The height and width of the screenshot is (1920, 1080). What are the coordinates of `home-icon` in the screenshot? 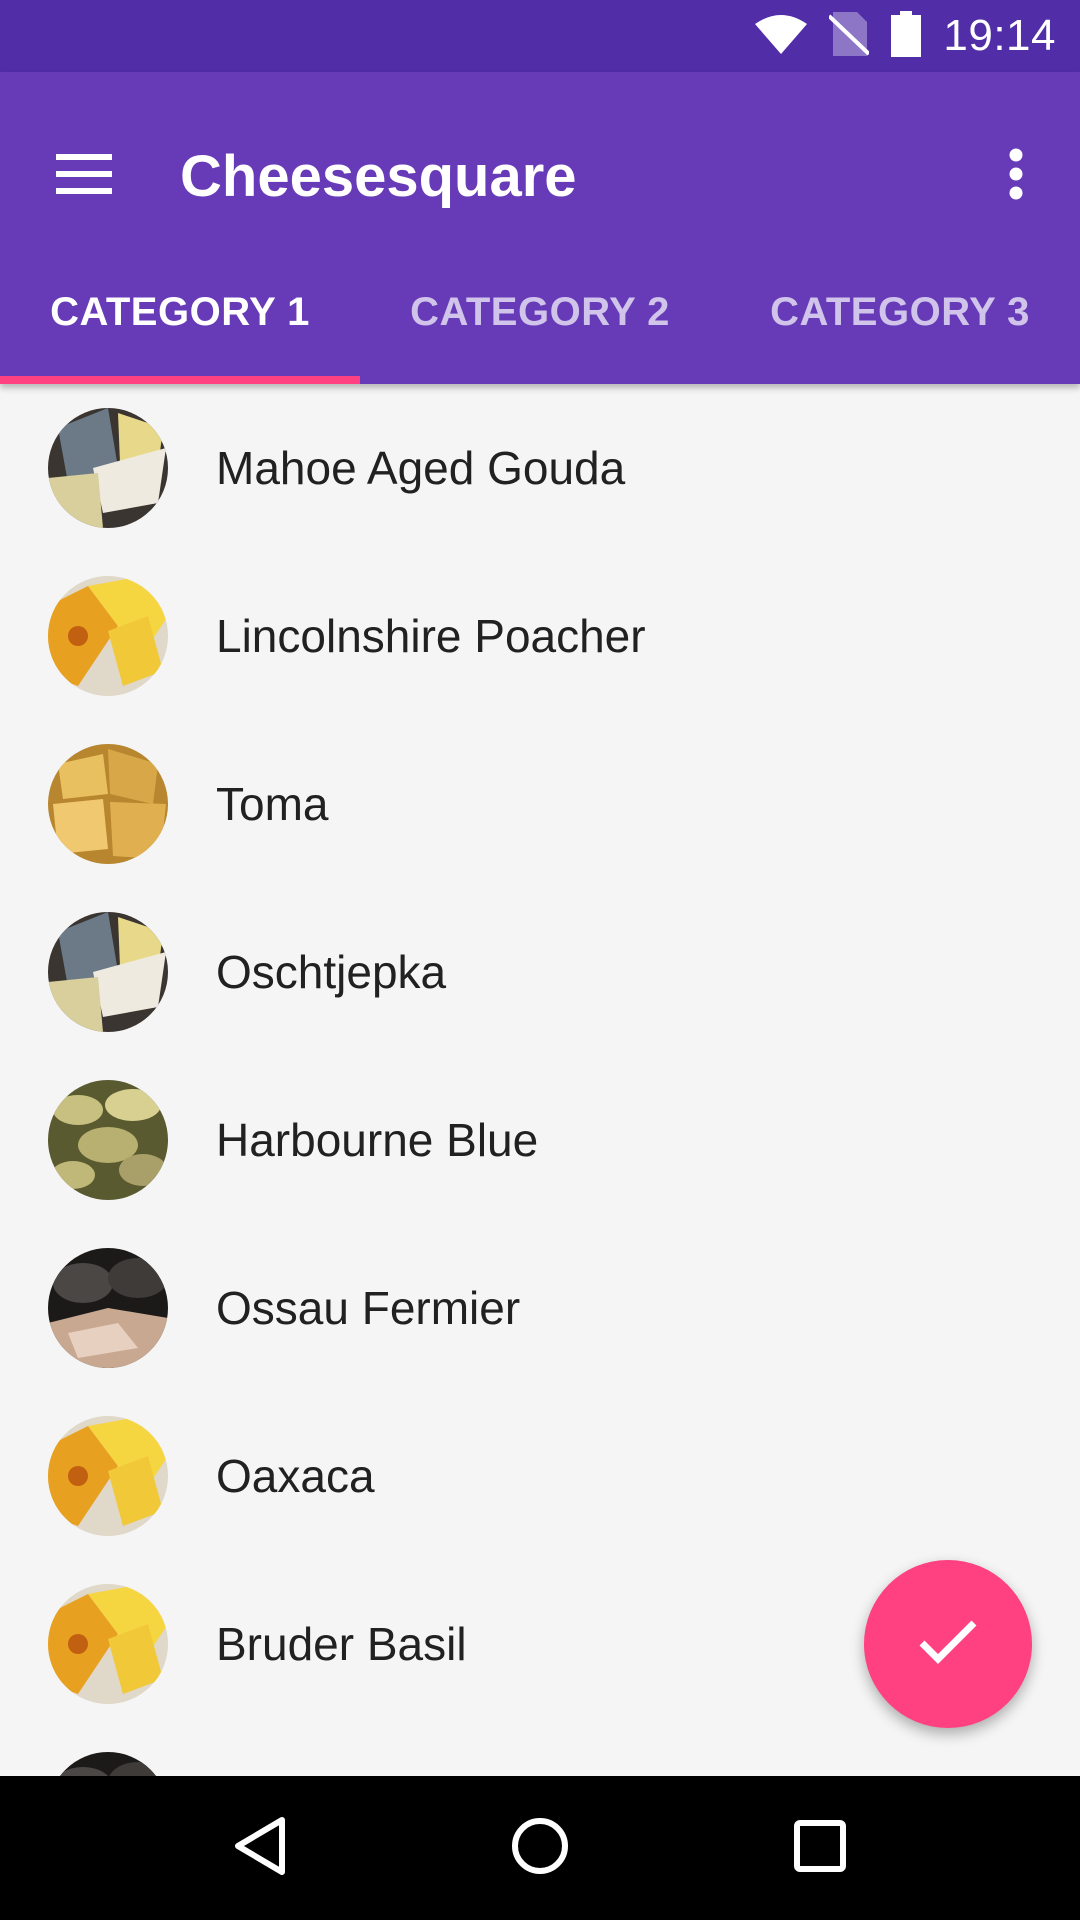 It's located at (540, 1848).